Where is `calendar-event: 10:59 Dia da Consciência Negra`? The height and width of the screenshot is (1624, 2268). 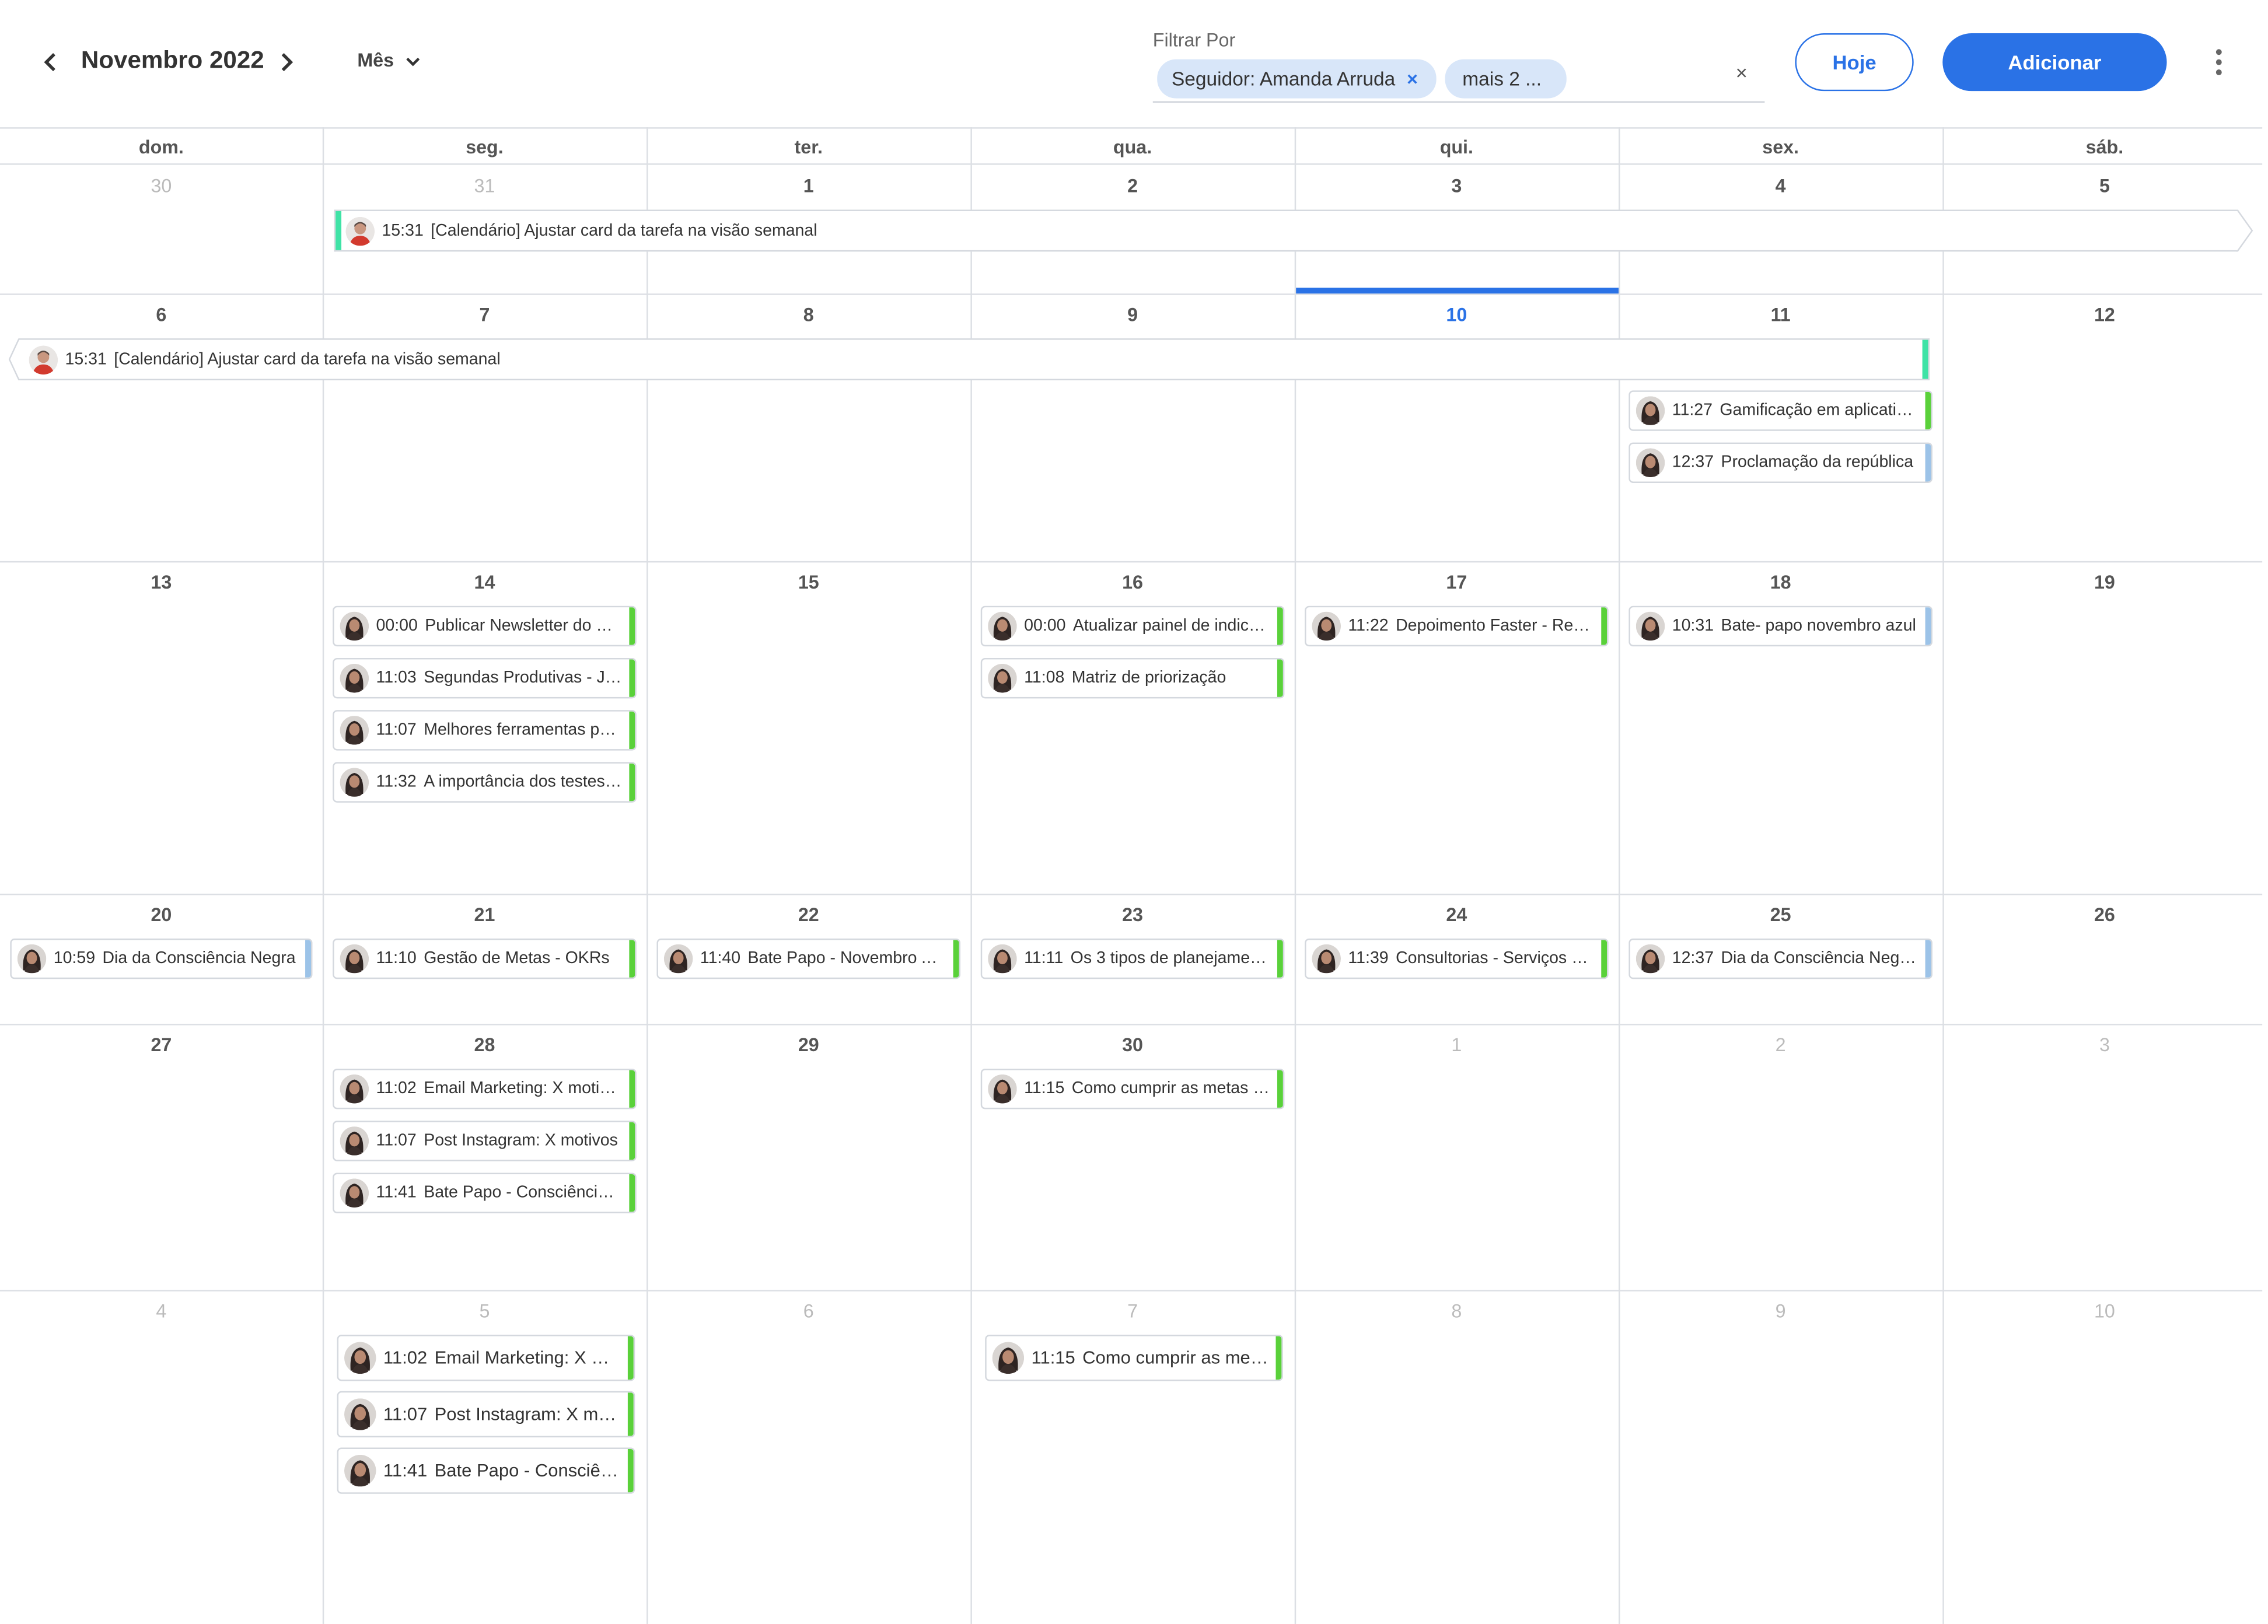 calendar-event: 10:59 Dia da Consciência Negra is located at coordinates (161, 958).